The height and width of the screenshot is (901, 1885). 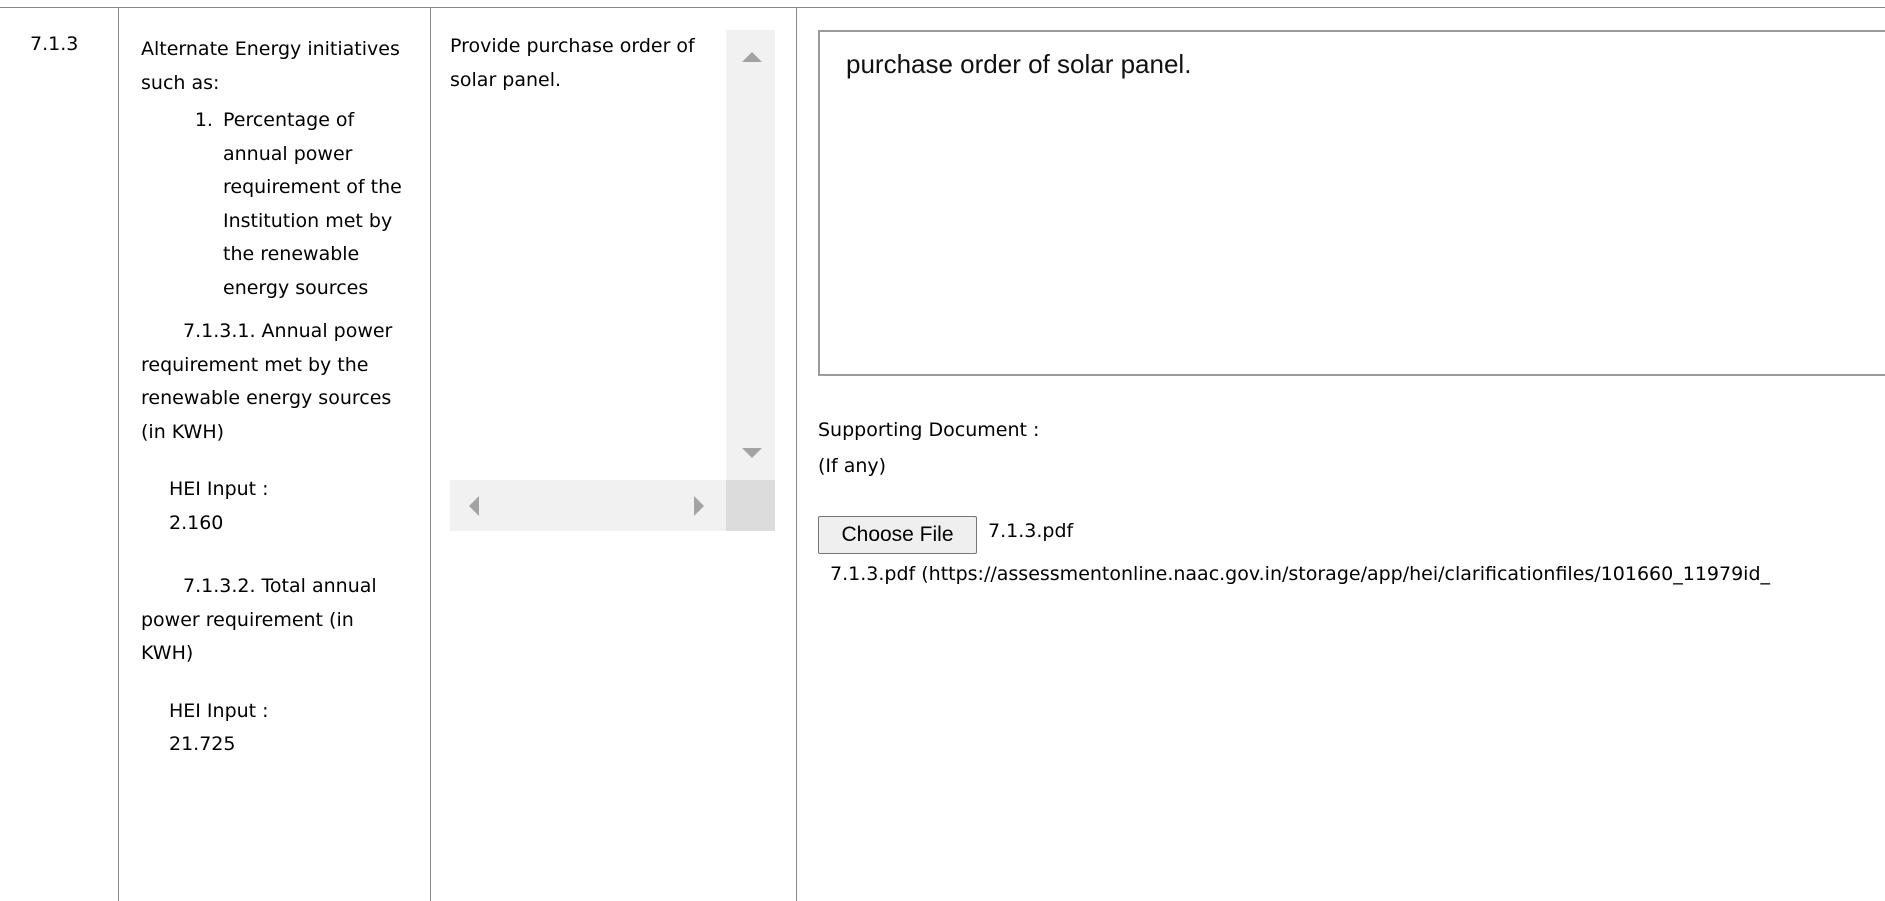 I want to click on scroll-up-arrow-icon, so click(x=752, y=57).